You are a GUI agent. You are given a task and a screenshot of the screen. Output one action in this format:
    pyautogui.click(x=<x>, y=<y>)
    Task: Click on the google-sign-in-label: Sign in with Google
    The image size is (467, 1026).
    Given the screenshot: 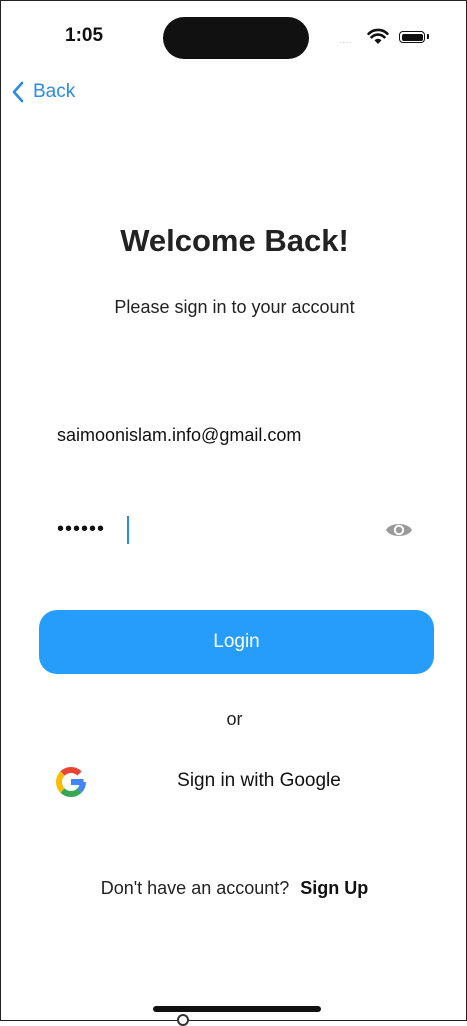 What is the action you would take?
    pyautogui.click(x=259, y=780)
    